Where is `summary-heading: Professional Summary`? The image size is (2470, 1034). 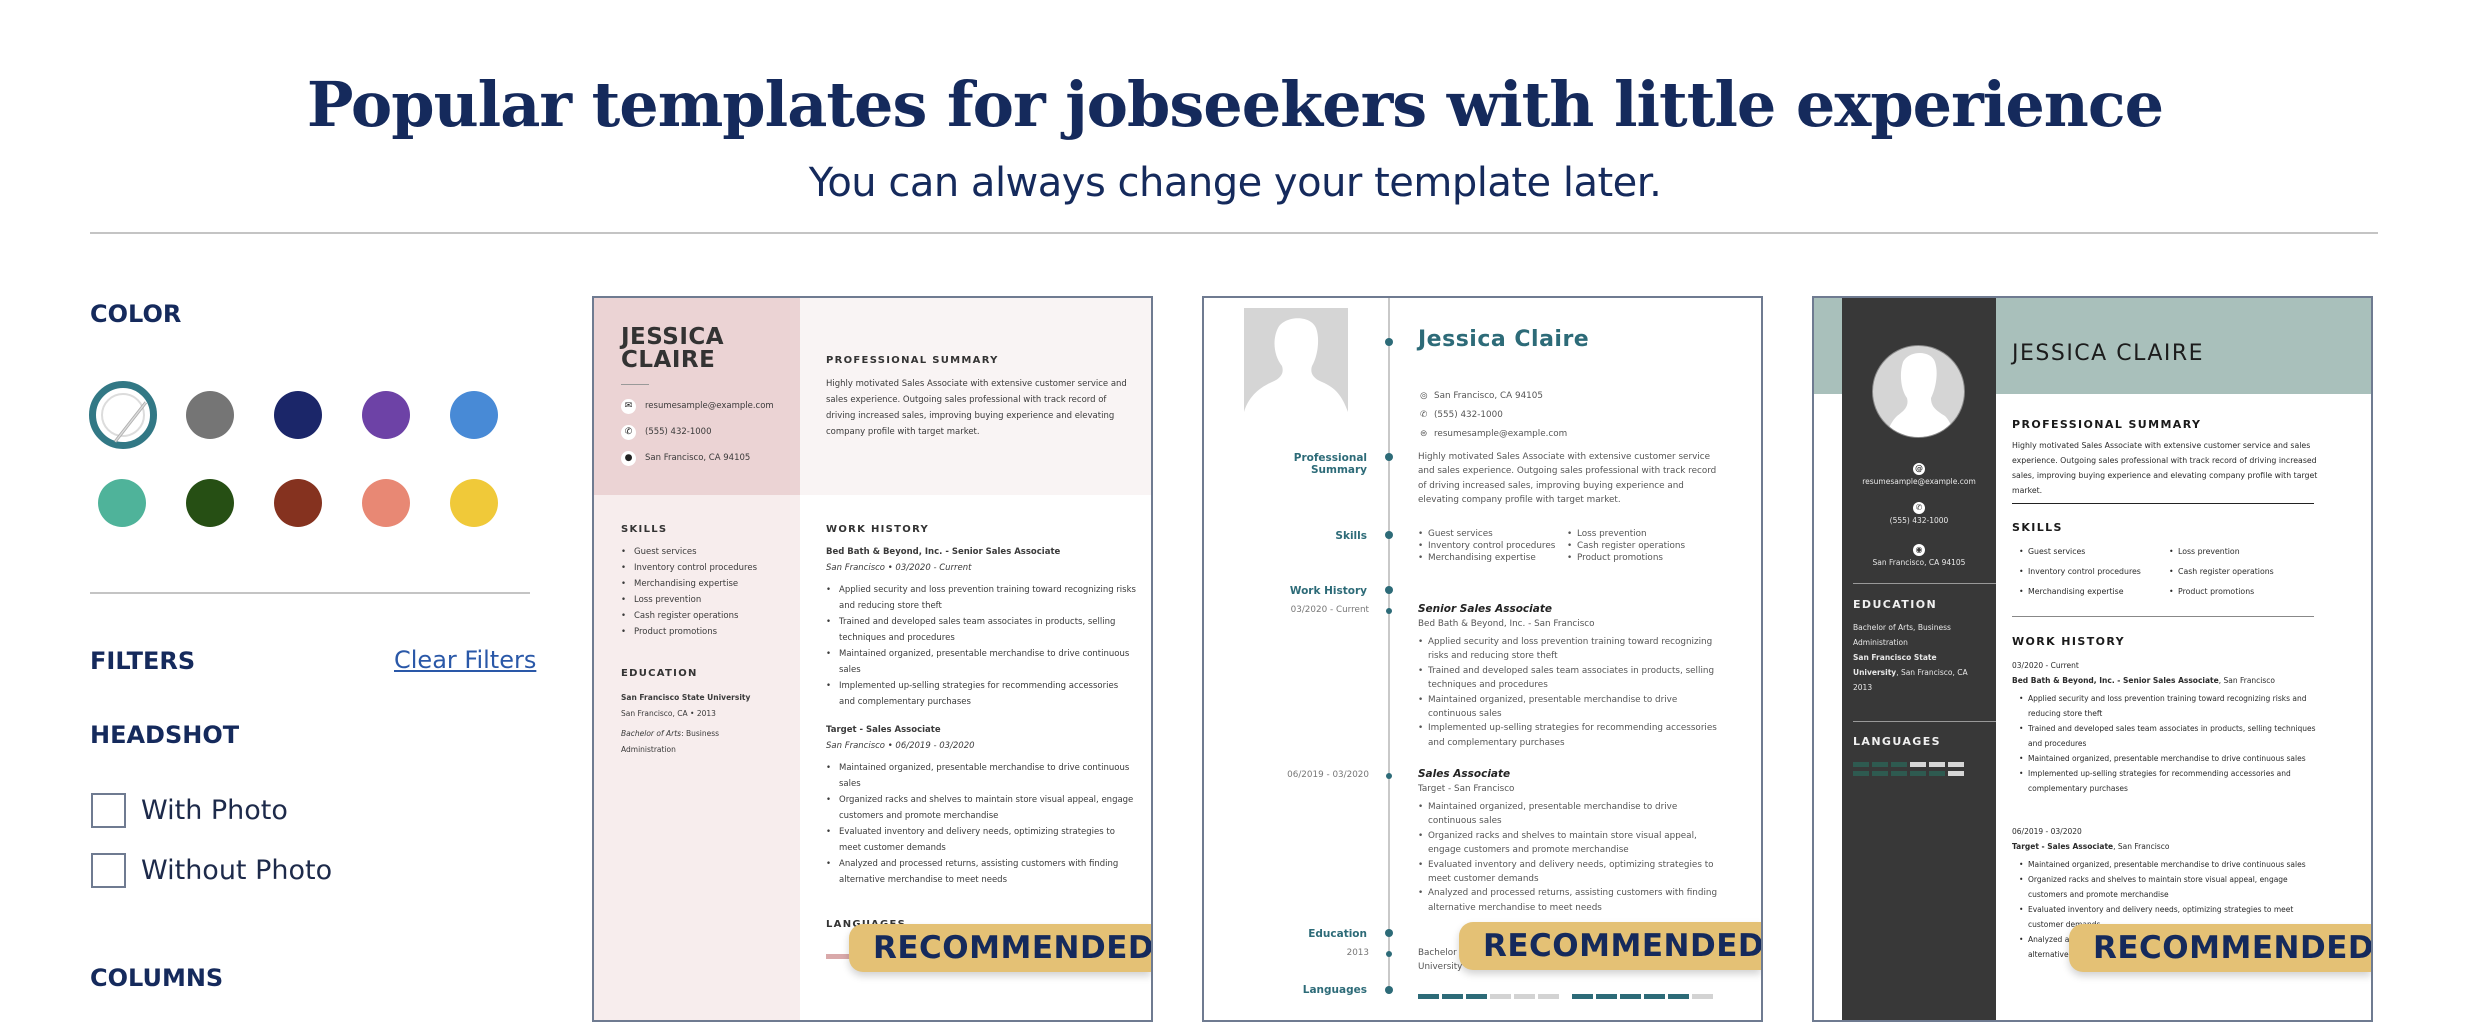 summary-heading: Professional Summary is located at coordinates (1330, 464).